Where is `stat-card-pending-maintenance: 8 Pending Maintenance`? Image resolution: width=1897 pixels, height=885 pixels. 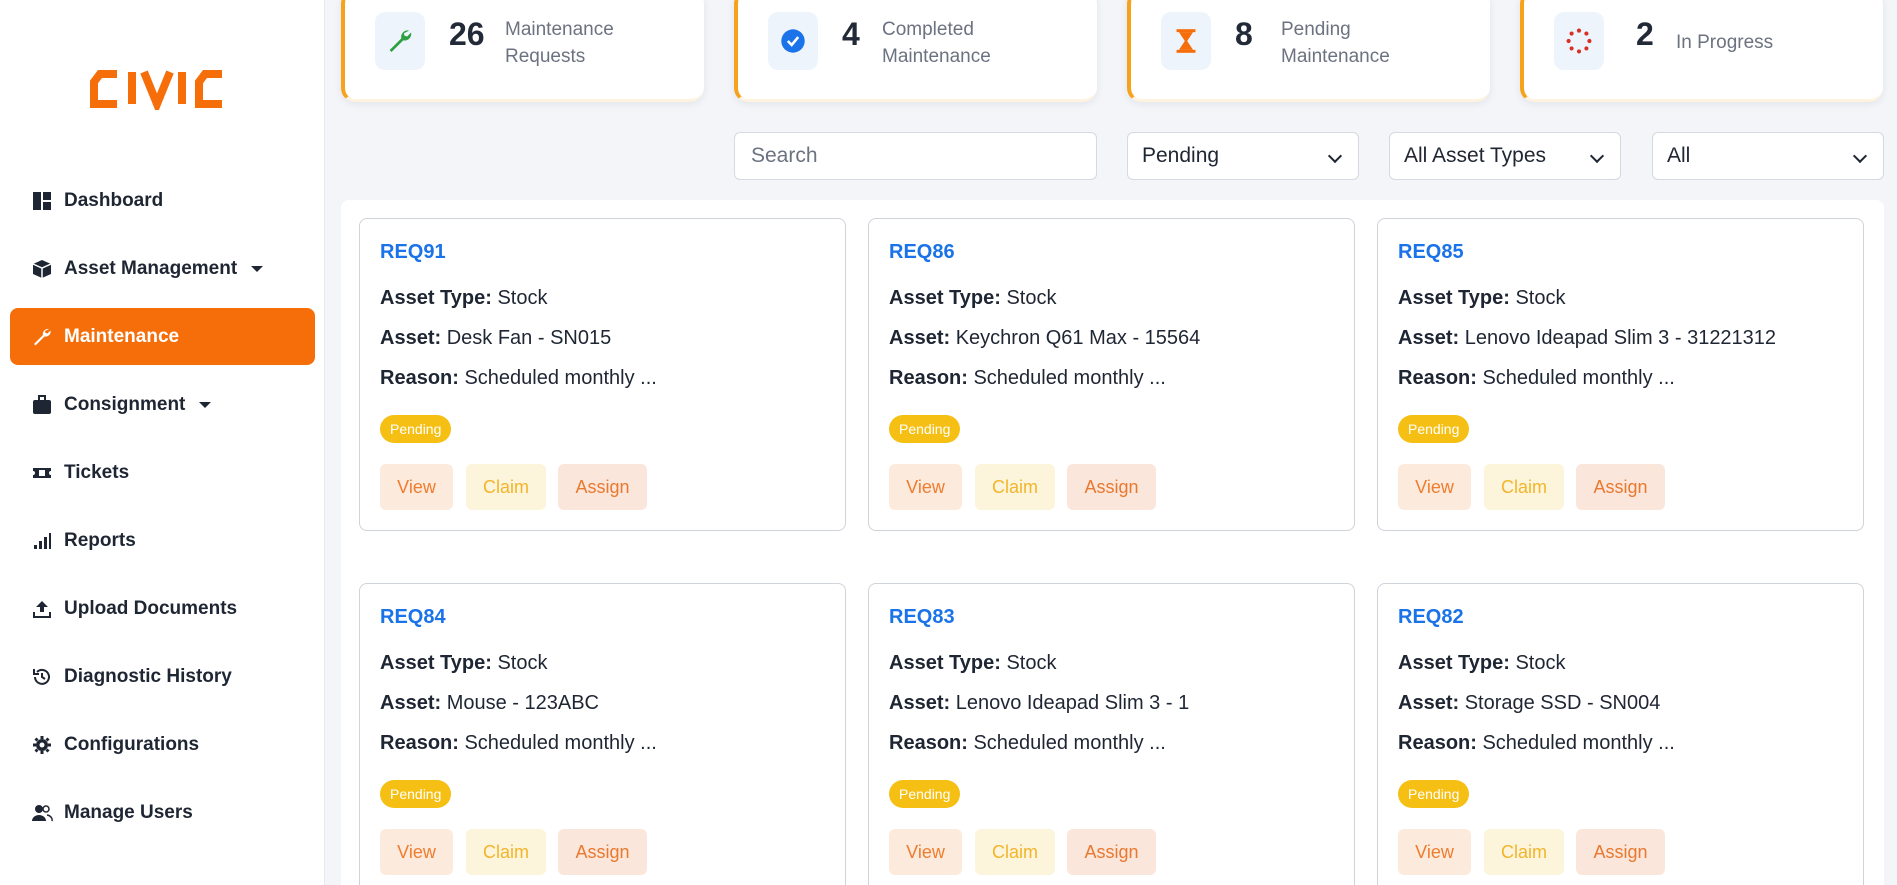 stat-card-pending-maintenance: 8 Pending Maintenance is located at coordinates (1308, 51).